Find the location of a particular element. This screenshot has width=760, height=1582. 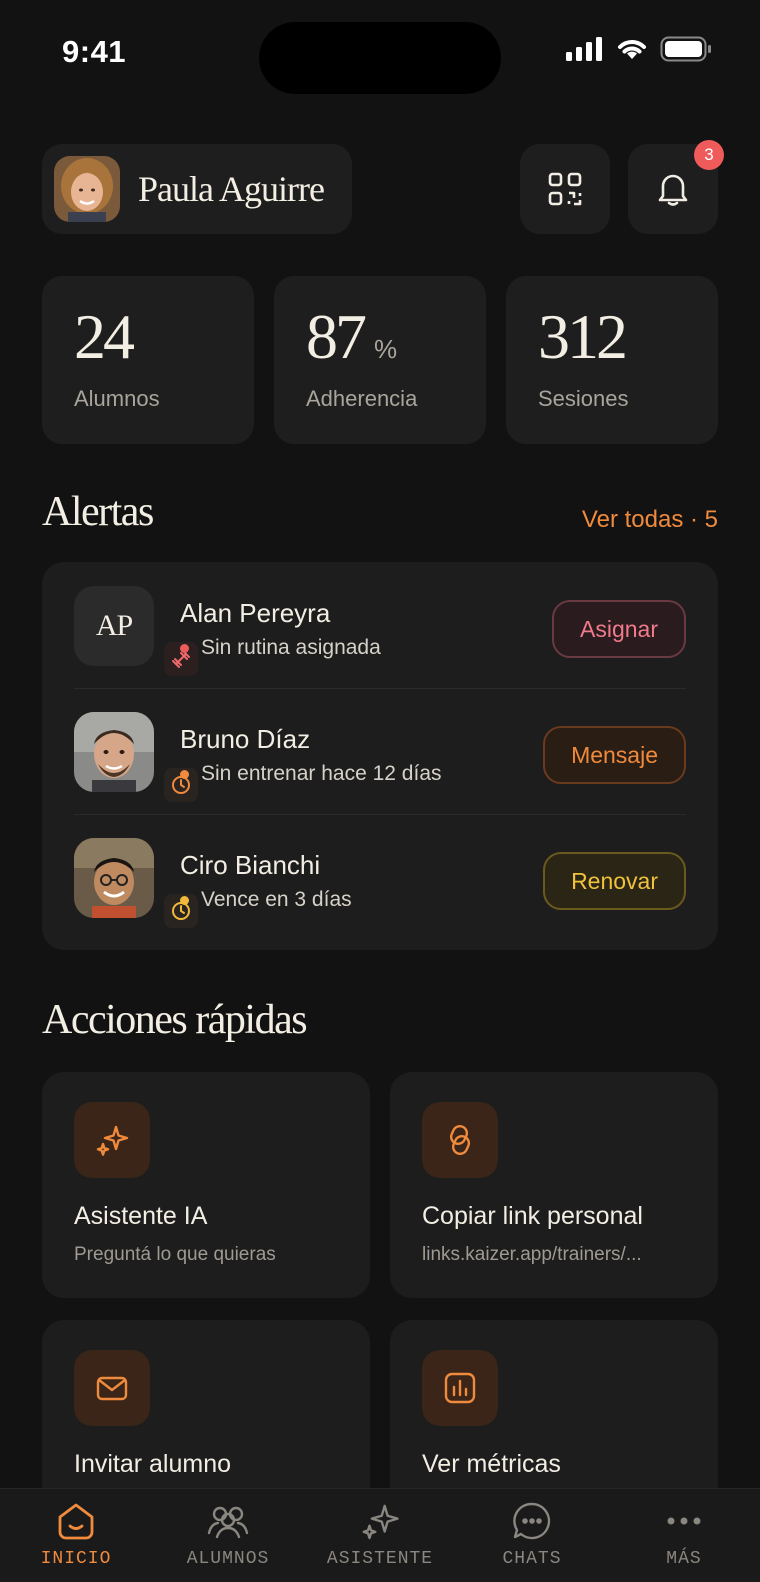

message-button: Mensaje is located at coordinates (614, 755).